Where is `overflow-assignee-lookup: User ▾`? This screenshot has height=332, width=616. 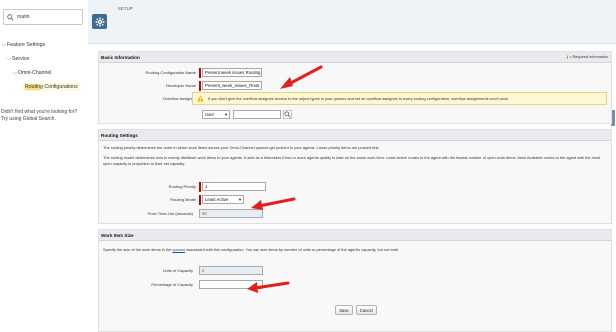 overflow-assignee-lookup: User ▾ is located at coordinates (247, 114).